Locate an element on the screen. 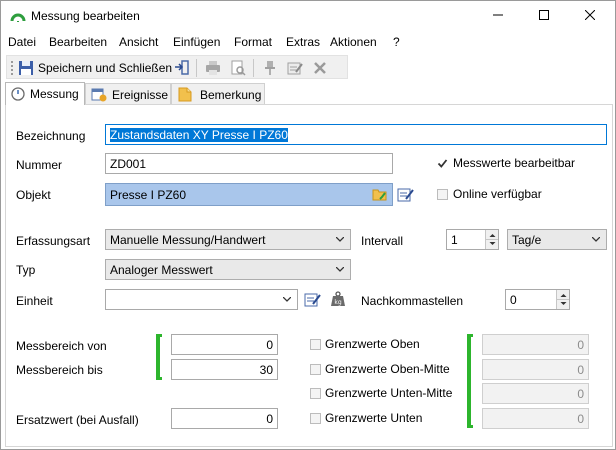  menu-datei: Datei is located at coordinates (22, 42).